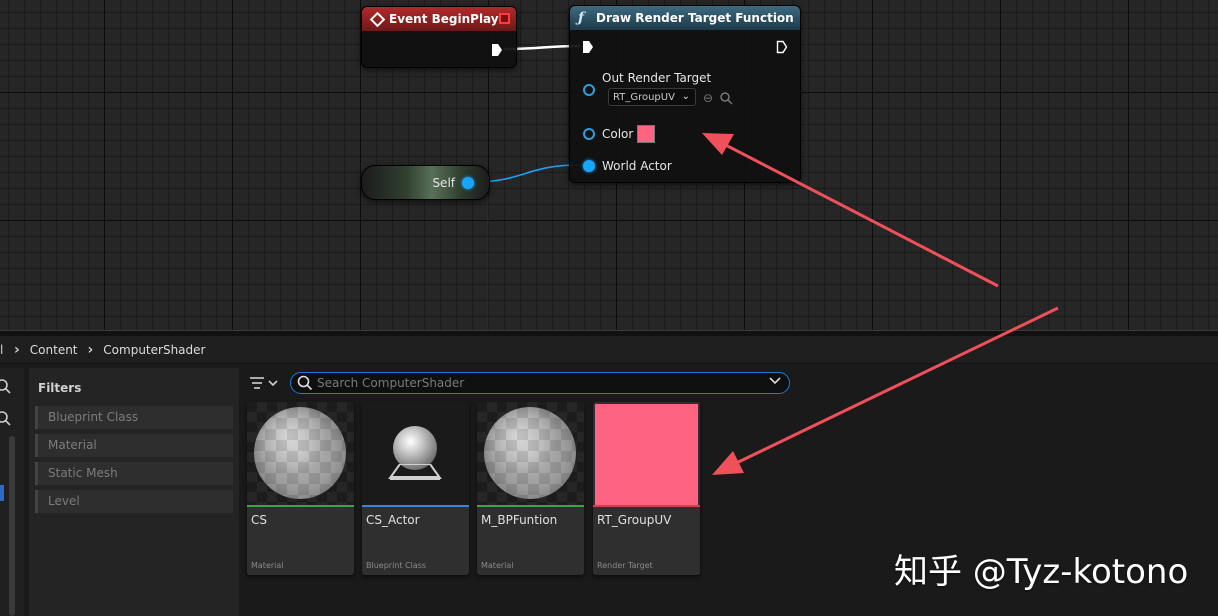  Describe the element at coordinates (134, 473) in the screenshot. I see `filter-static-mesh: Static Mesh` at that location.